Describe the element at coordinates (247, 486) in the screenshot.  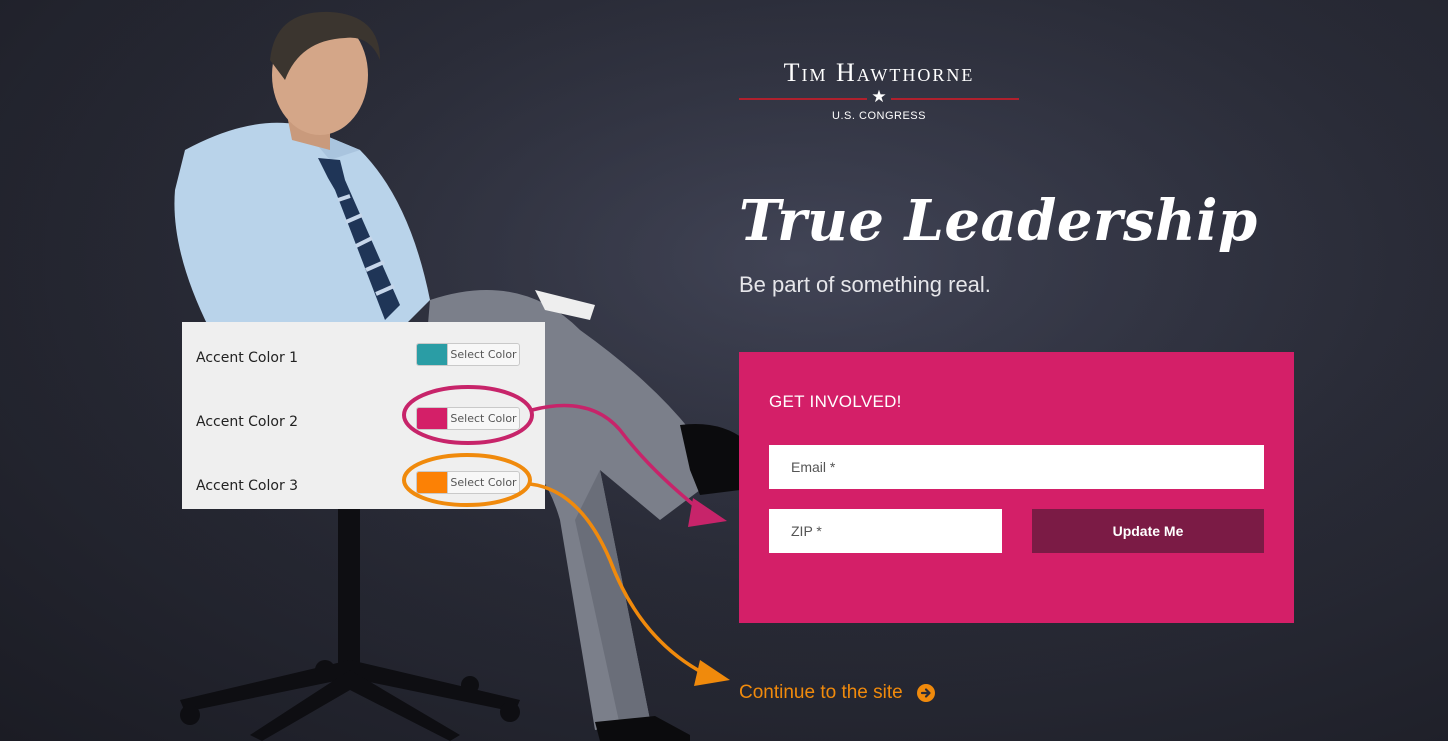
I see `accent-color-label: Accent Color 3` at that location.